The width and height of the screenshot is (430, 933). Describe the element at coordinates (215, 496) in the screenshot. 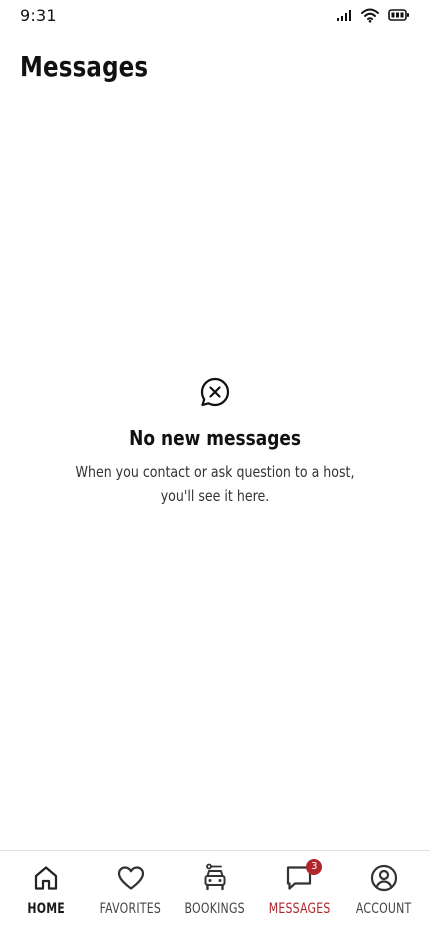

I see `empty-description-line-2: you'll see it here.` at that location.